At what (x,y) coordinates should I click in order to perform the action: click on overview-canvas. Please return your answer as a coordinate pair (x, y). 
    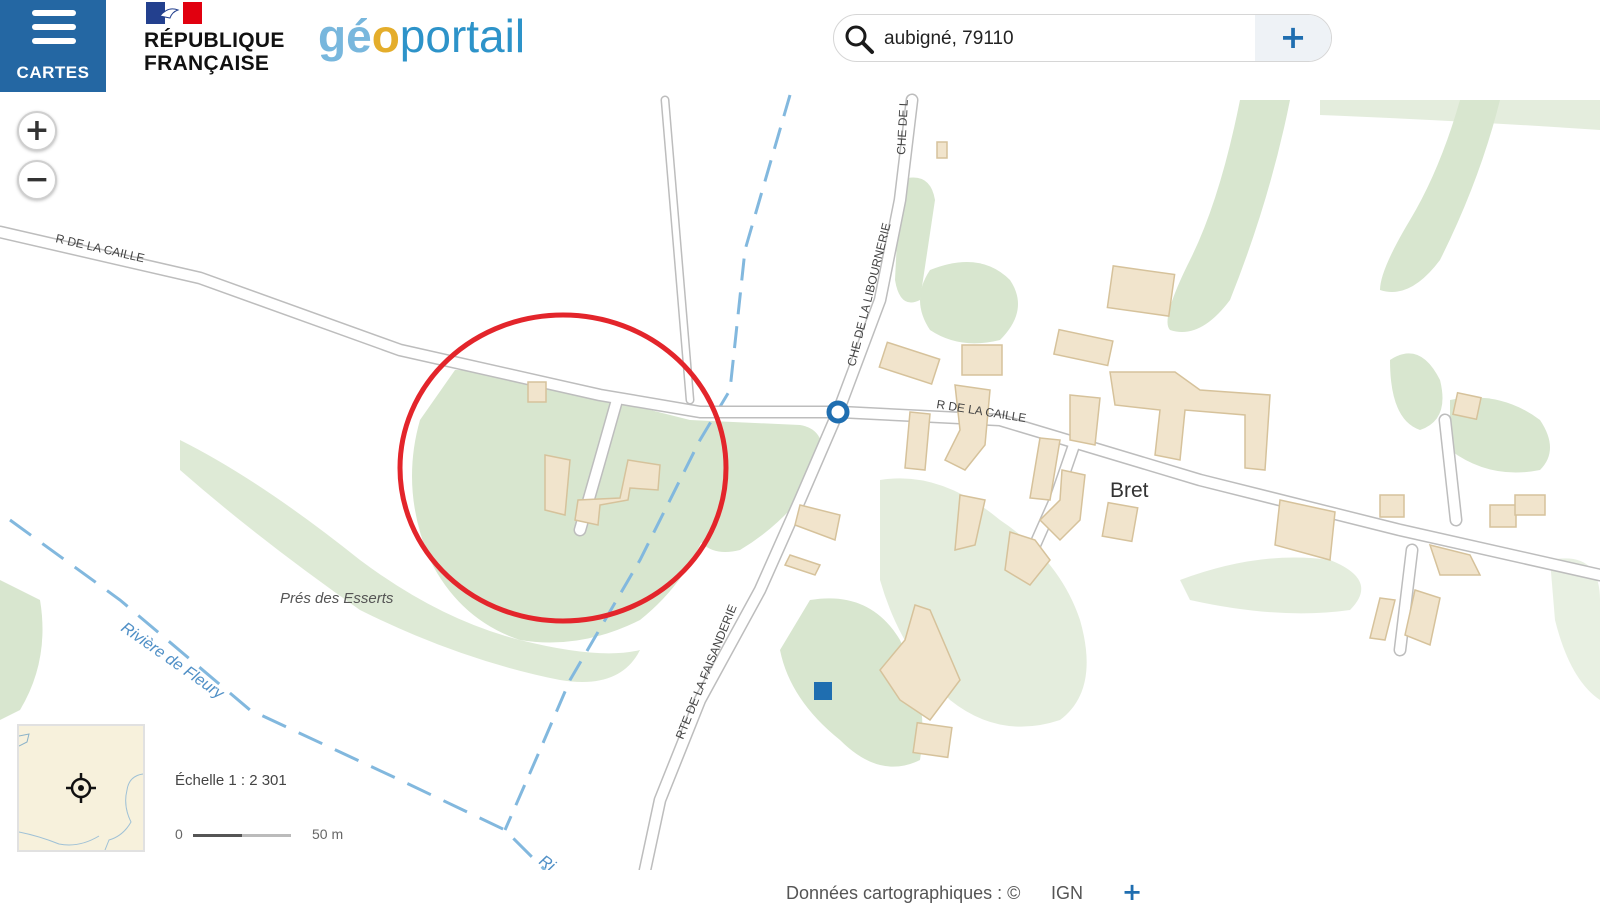
    Looking at the image, I should click on (81, 792).